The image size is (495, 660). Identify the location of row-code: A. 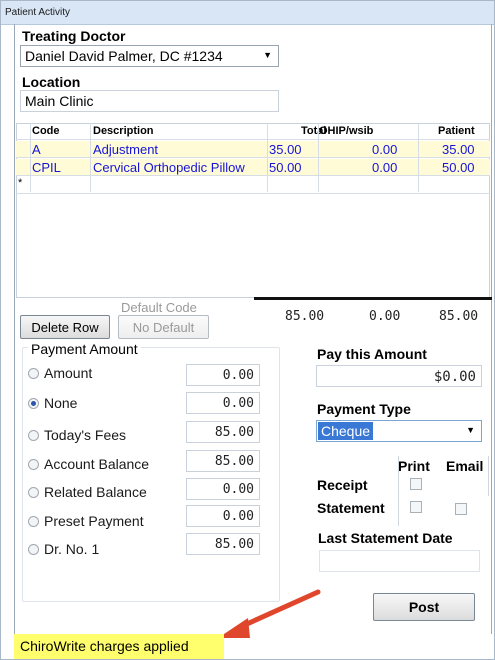
(36, 149).